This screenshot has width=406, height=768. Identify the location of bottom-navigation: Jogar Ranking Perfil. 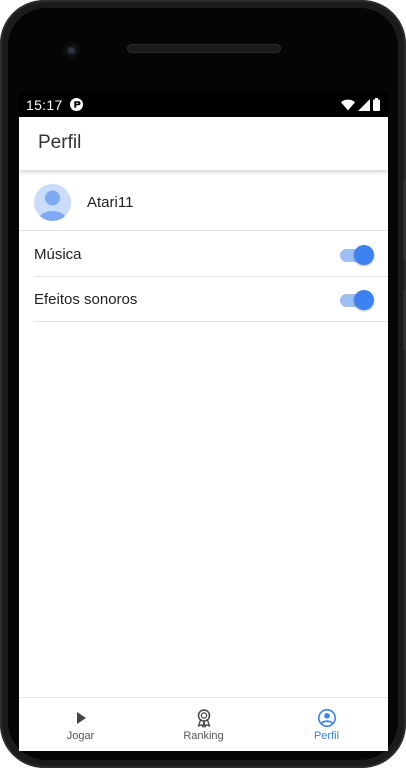
(203, 724).